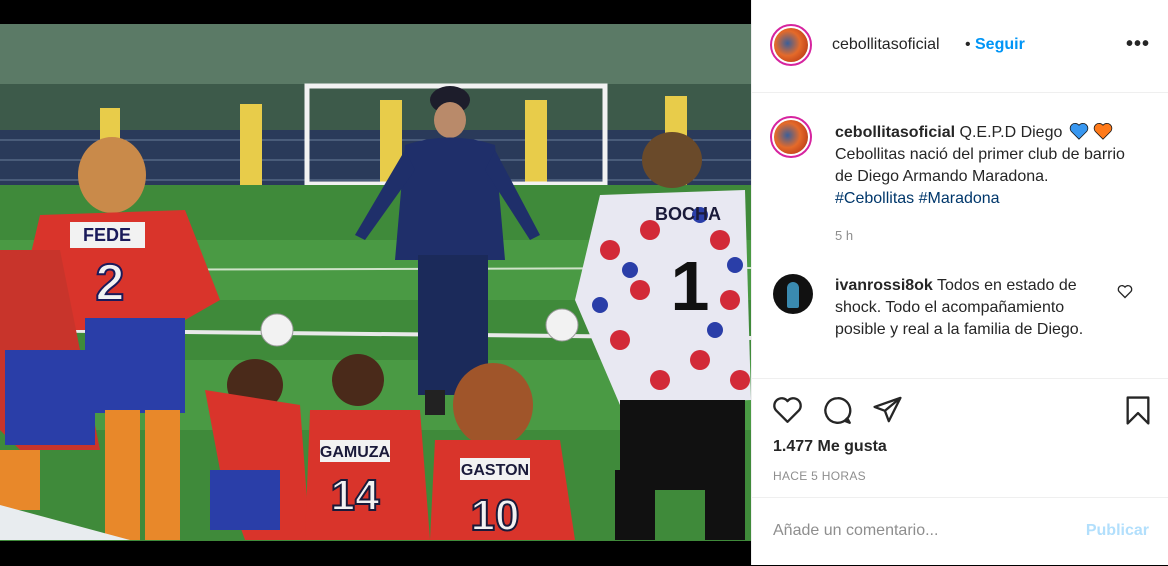  Describe the element at coordinates (1138, 410) in the screenshot. I see `save-bookmark-icon` at that location.